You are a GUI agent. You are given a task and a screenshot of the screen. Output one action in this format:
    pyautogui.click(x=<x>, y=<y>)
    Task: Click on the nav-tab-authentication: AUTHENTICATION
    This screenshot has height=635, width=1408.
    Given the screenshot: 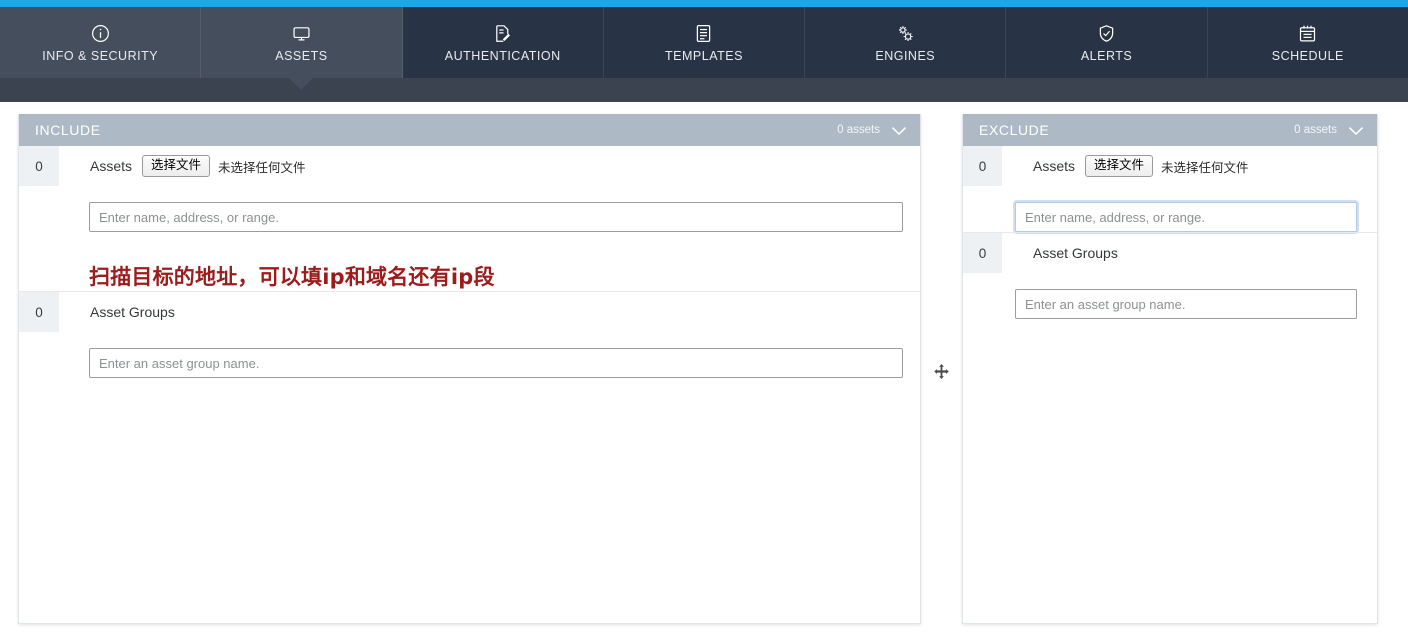 What is the action you would take?
    pyautogui.click(x=503, y=42)
    